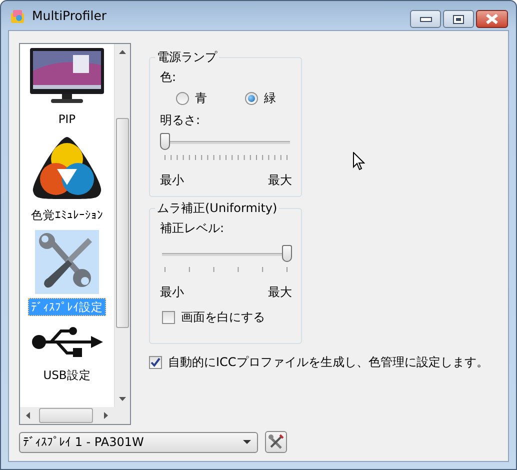 The image size is (517, 470). What do you see at coordinates (187, 57) in the screenshot?
I see `group-title: 電源ランプ` at bounding box center [187, 57].